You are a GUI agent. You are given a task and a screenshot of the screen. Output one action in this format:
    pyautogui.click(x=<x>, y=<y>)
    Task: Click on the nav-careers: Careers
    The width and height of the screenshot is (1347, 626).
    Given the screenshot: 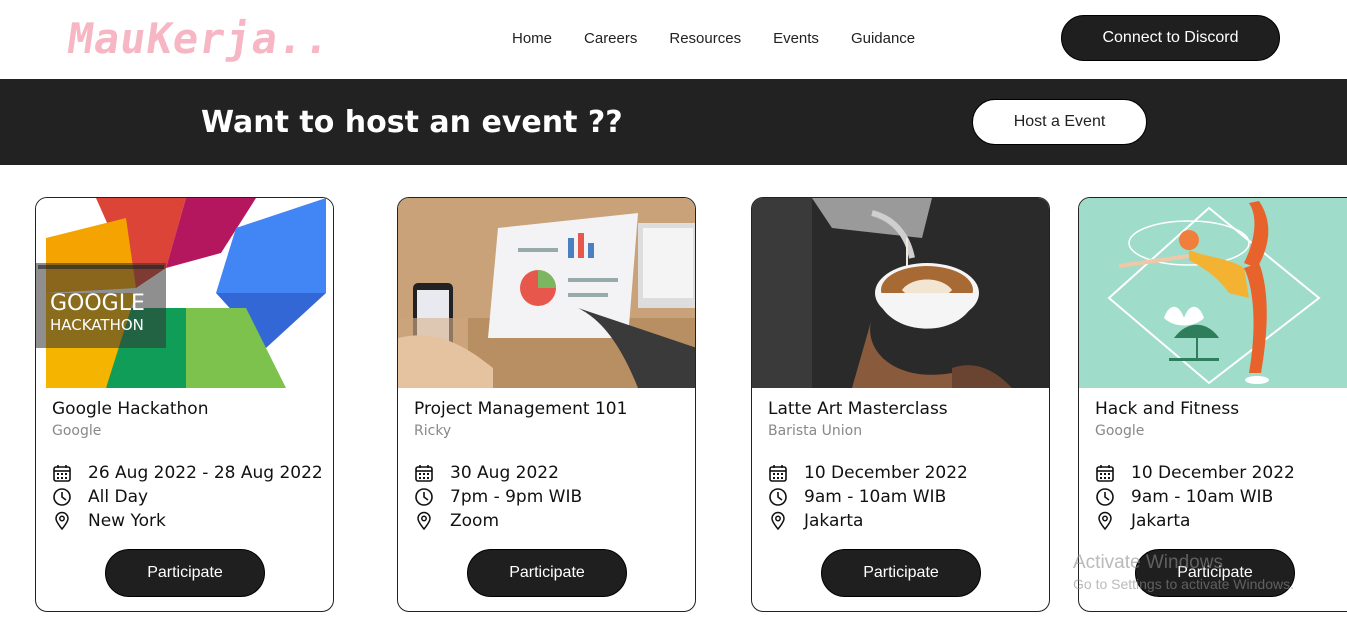 What is the action you would take?
    pyautogui.click(x=610, y=38)
    